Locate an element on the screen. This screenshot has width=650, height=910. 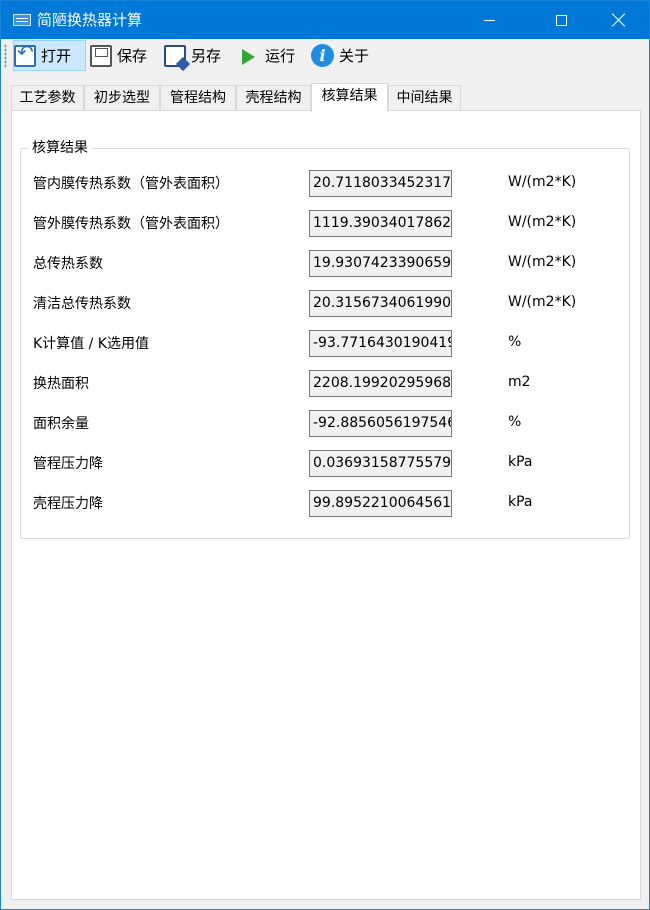
toolbar: 打开 保存 另存 运行 i 关于 is located at coordinates (325, 57).